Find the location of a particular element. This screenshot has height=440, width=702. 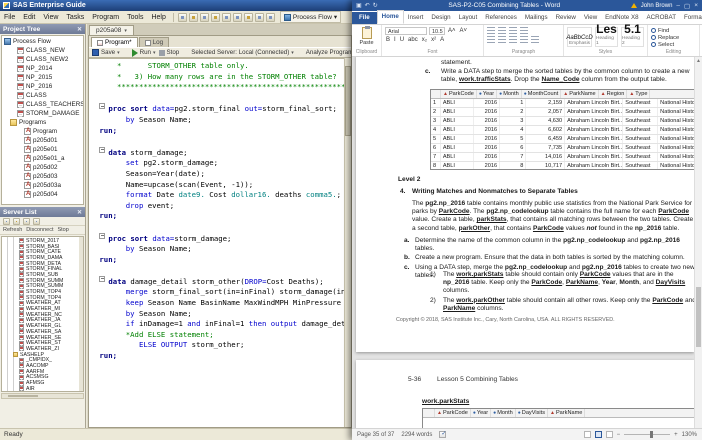

server-selector: Selected Server: Local (Connected) ▾ is located at coordinates (242, 52).